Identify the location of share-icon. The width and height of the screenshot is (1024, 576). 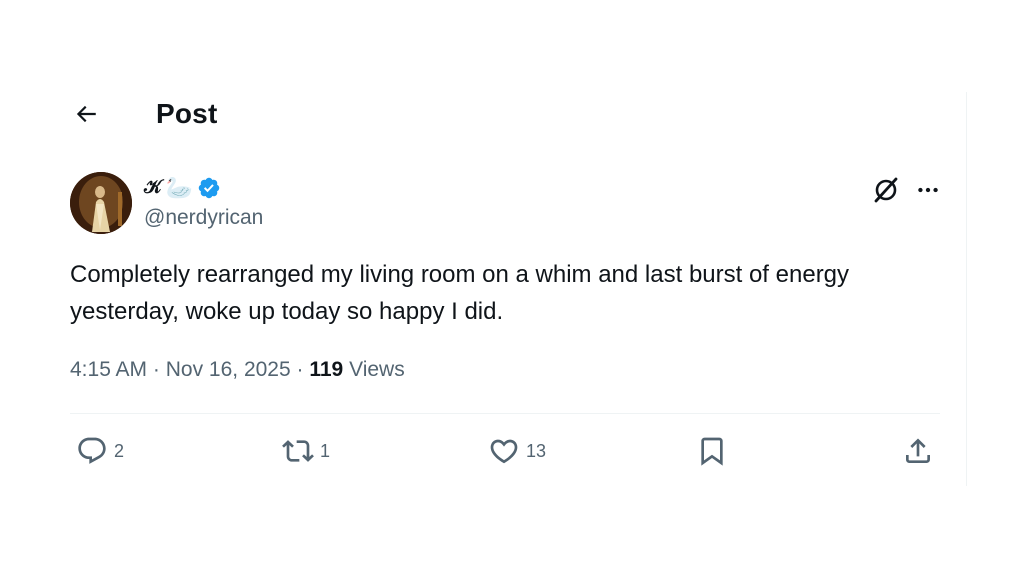
(918, 450).